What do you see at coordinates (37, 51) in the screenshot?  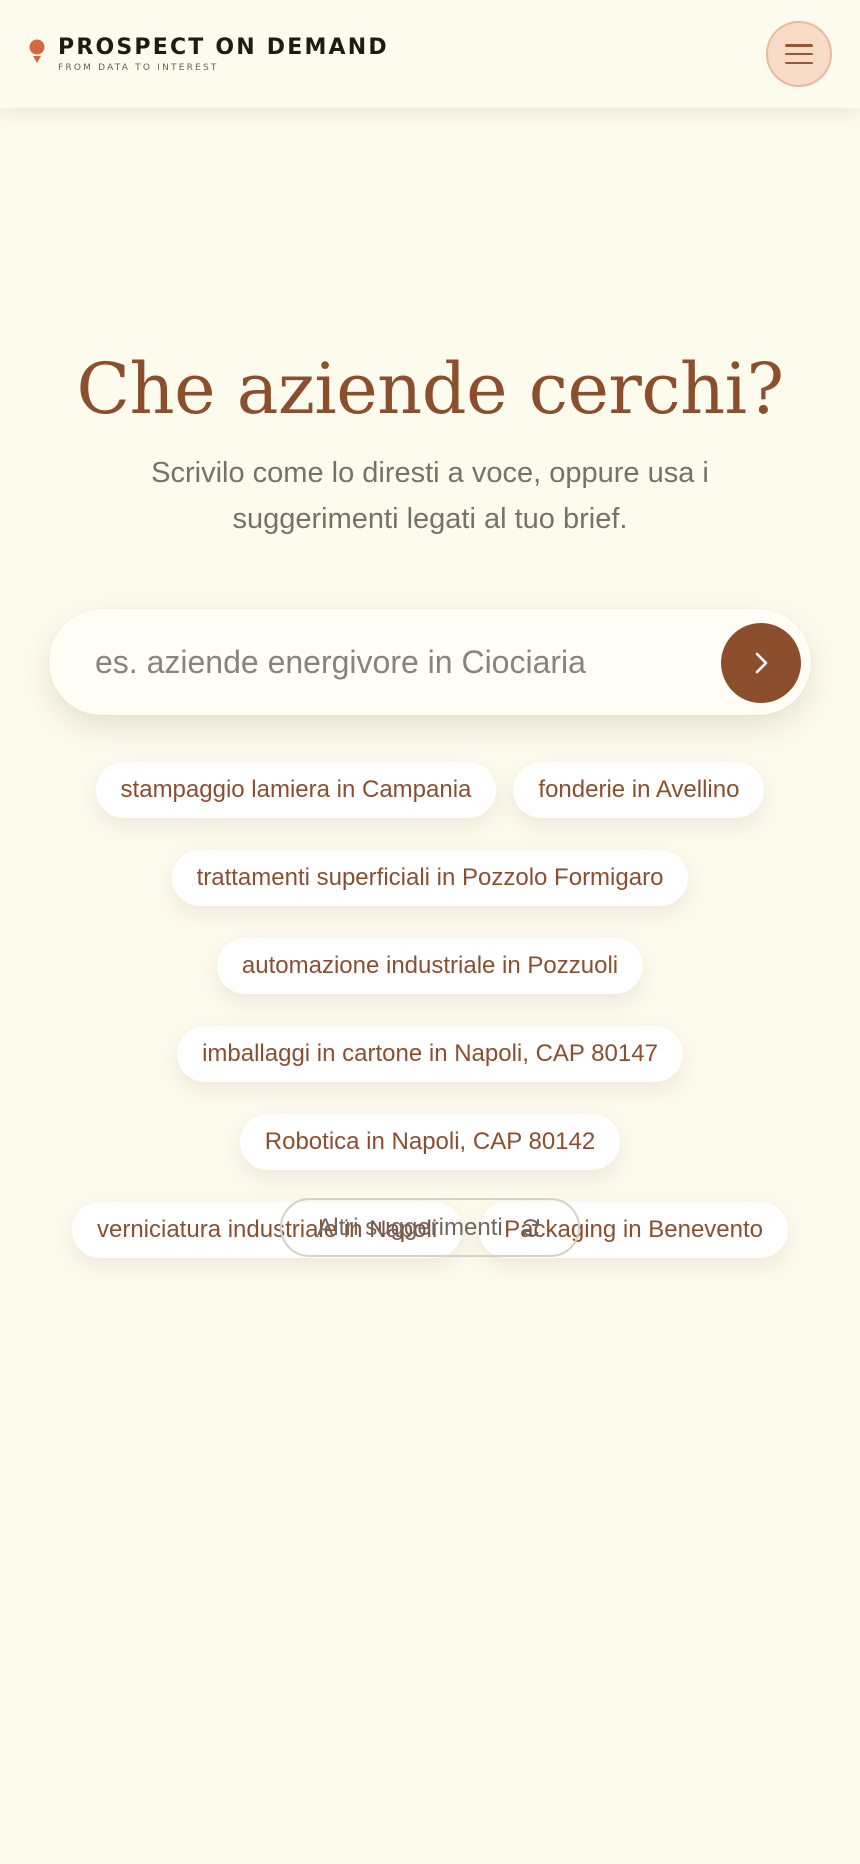 I see `location-pin-icon` at bounding box center [37, 51].